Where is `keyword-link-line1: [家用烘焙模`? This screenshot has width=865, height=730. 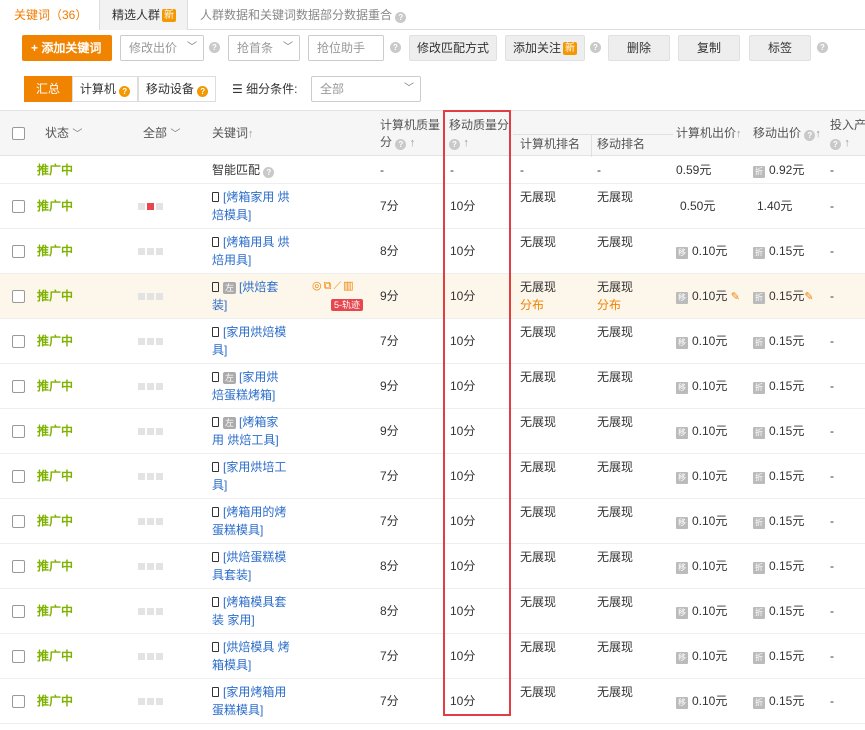
keyword-link-line1: [家用烘焙模 is located at coordinates (254, 332).